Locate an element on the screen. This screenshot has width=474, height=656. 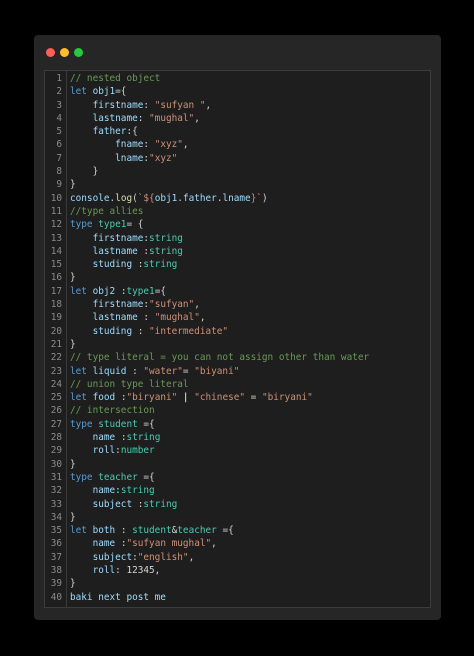
line-number: 12 is located at coordinates (56, 225).